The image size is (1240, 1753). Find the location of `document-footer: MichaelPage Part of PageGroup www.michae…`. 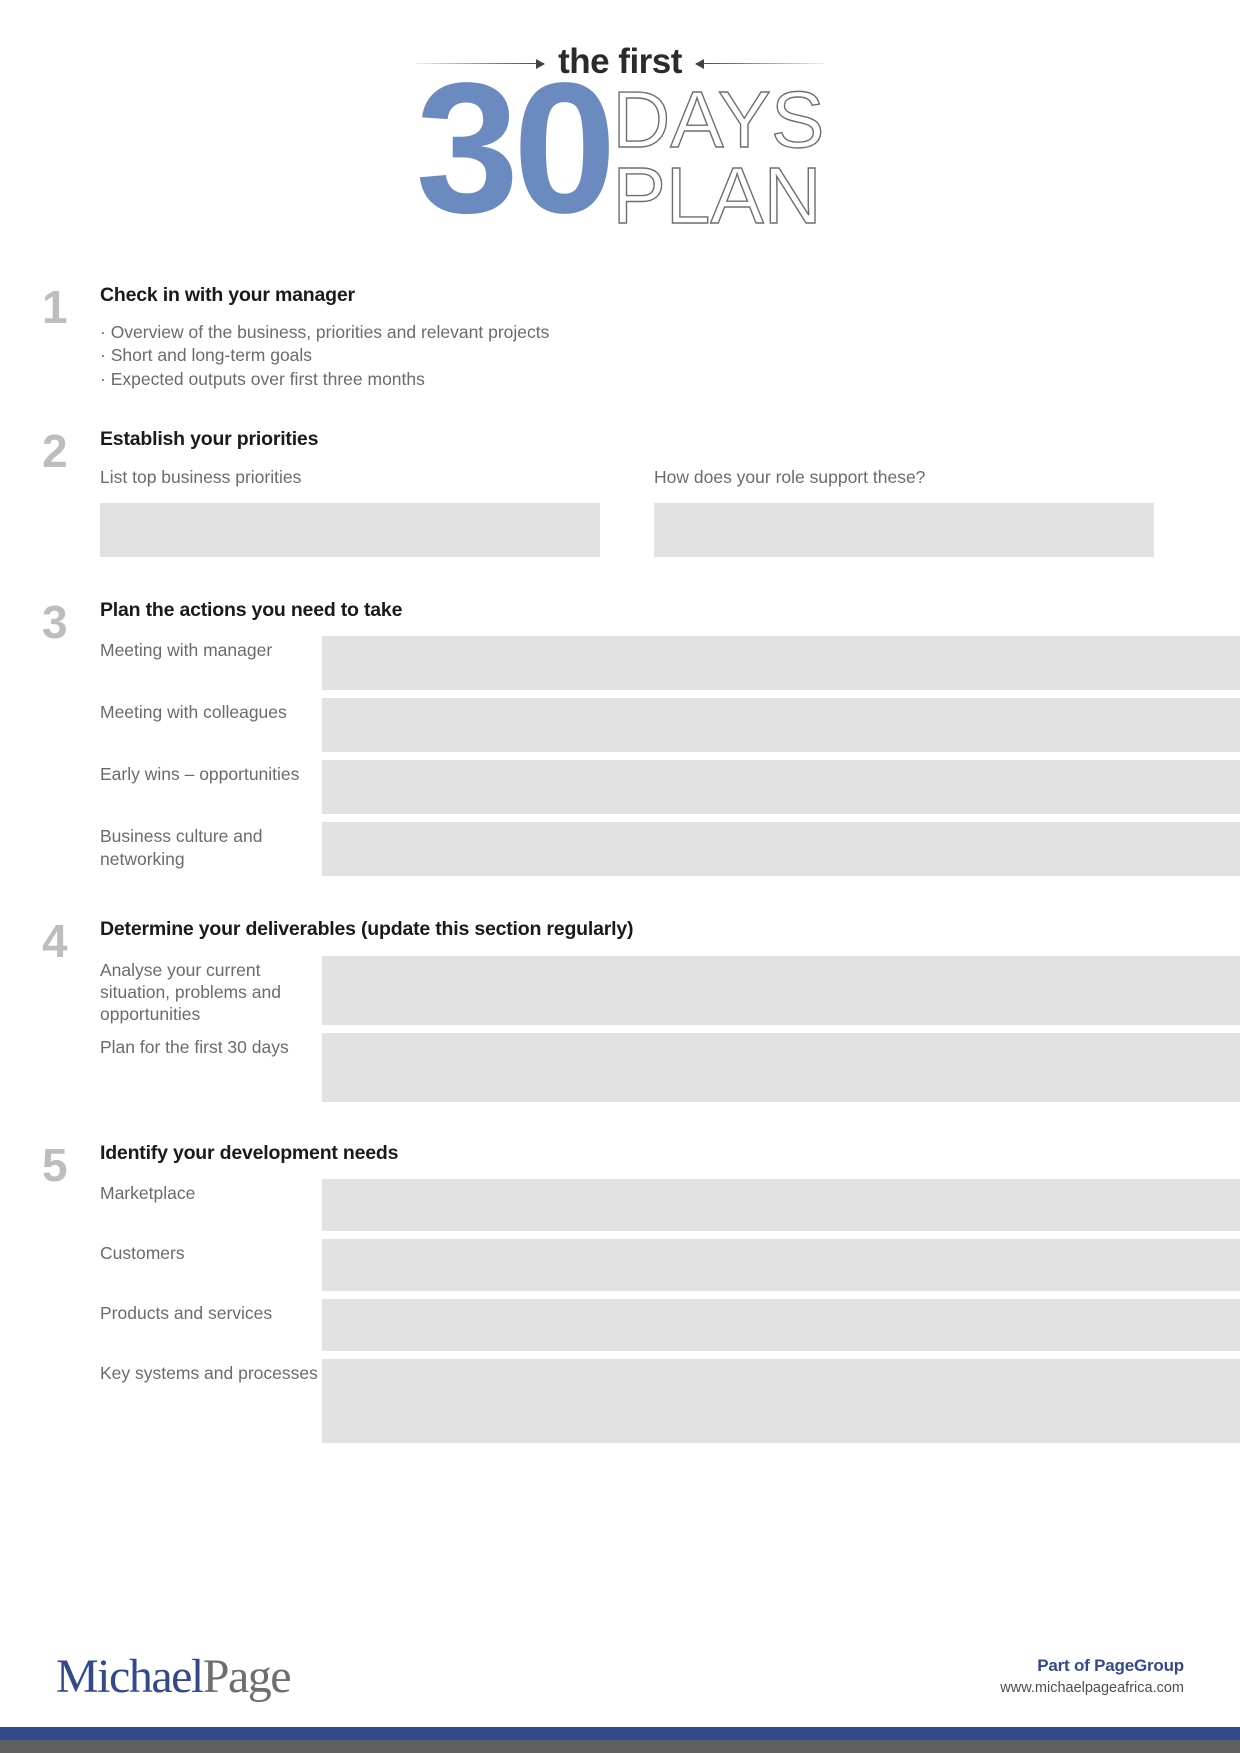

document-footer: MichaelPage Part of PageGroup www.michae… is located at coordinates (620, 1690).